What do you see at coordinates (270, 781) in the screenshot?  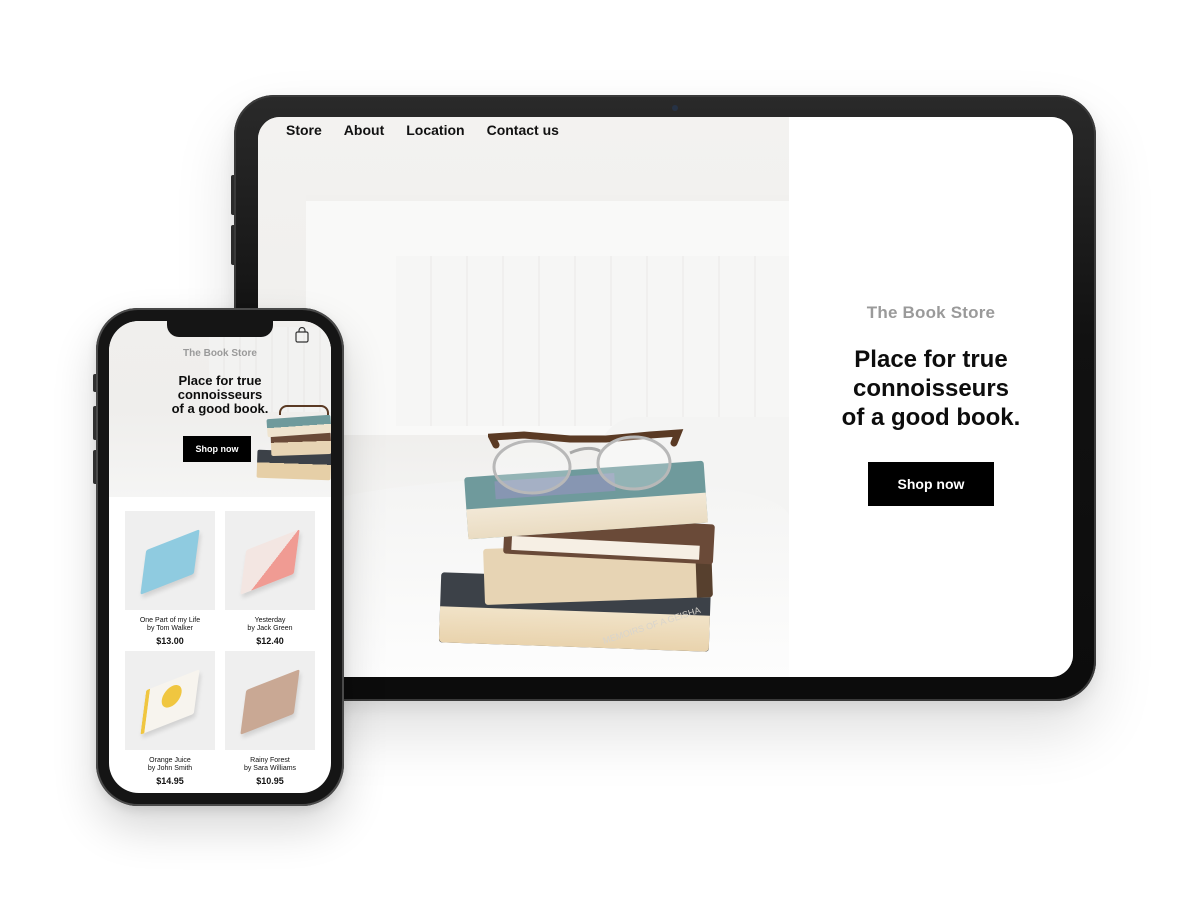 I see `product-price: $10.95` at bounding box center [270, 781].